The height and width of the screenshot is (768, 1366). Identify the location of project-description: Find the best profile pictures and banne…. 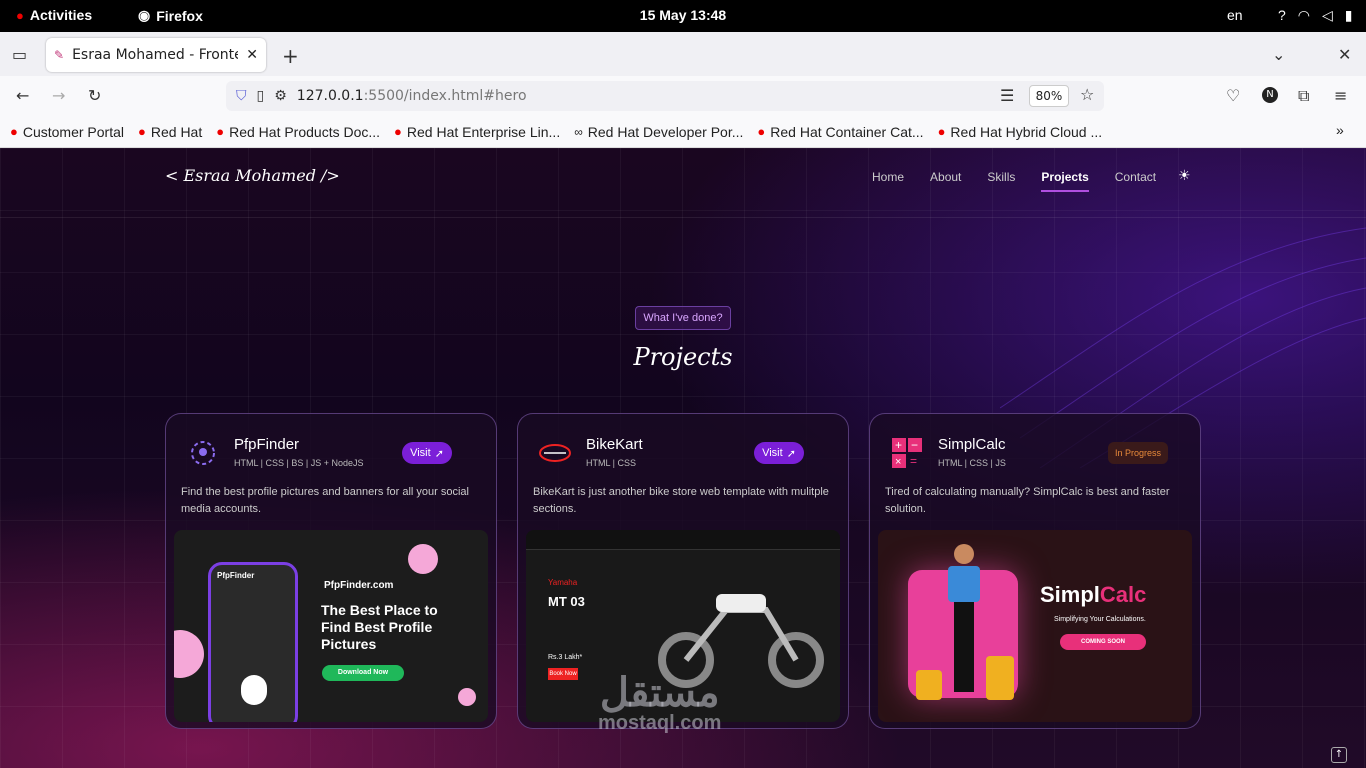
(325, 500).